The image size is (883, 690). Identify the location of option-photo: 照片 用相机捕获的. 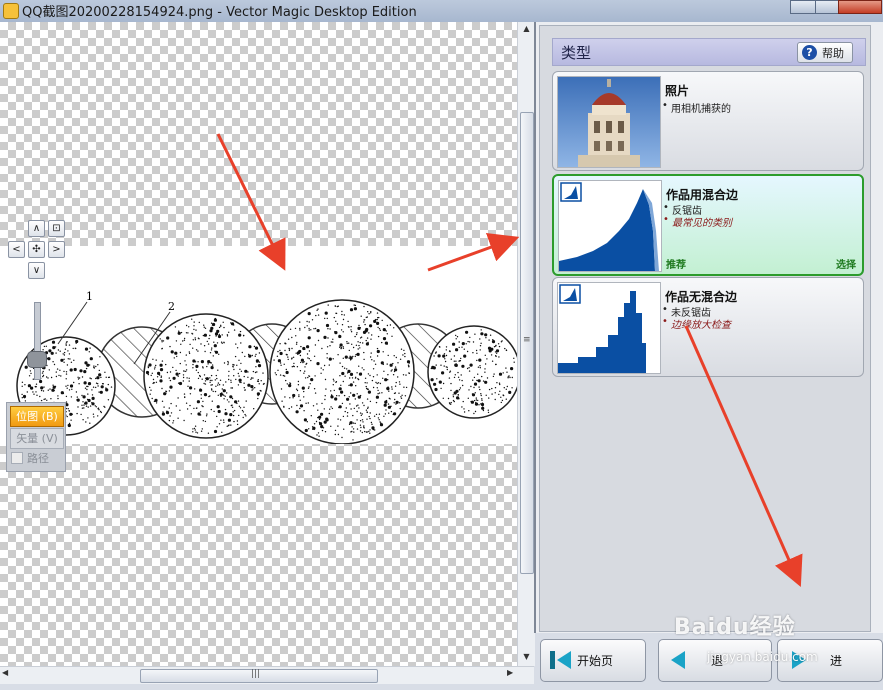
(708, 121).